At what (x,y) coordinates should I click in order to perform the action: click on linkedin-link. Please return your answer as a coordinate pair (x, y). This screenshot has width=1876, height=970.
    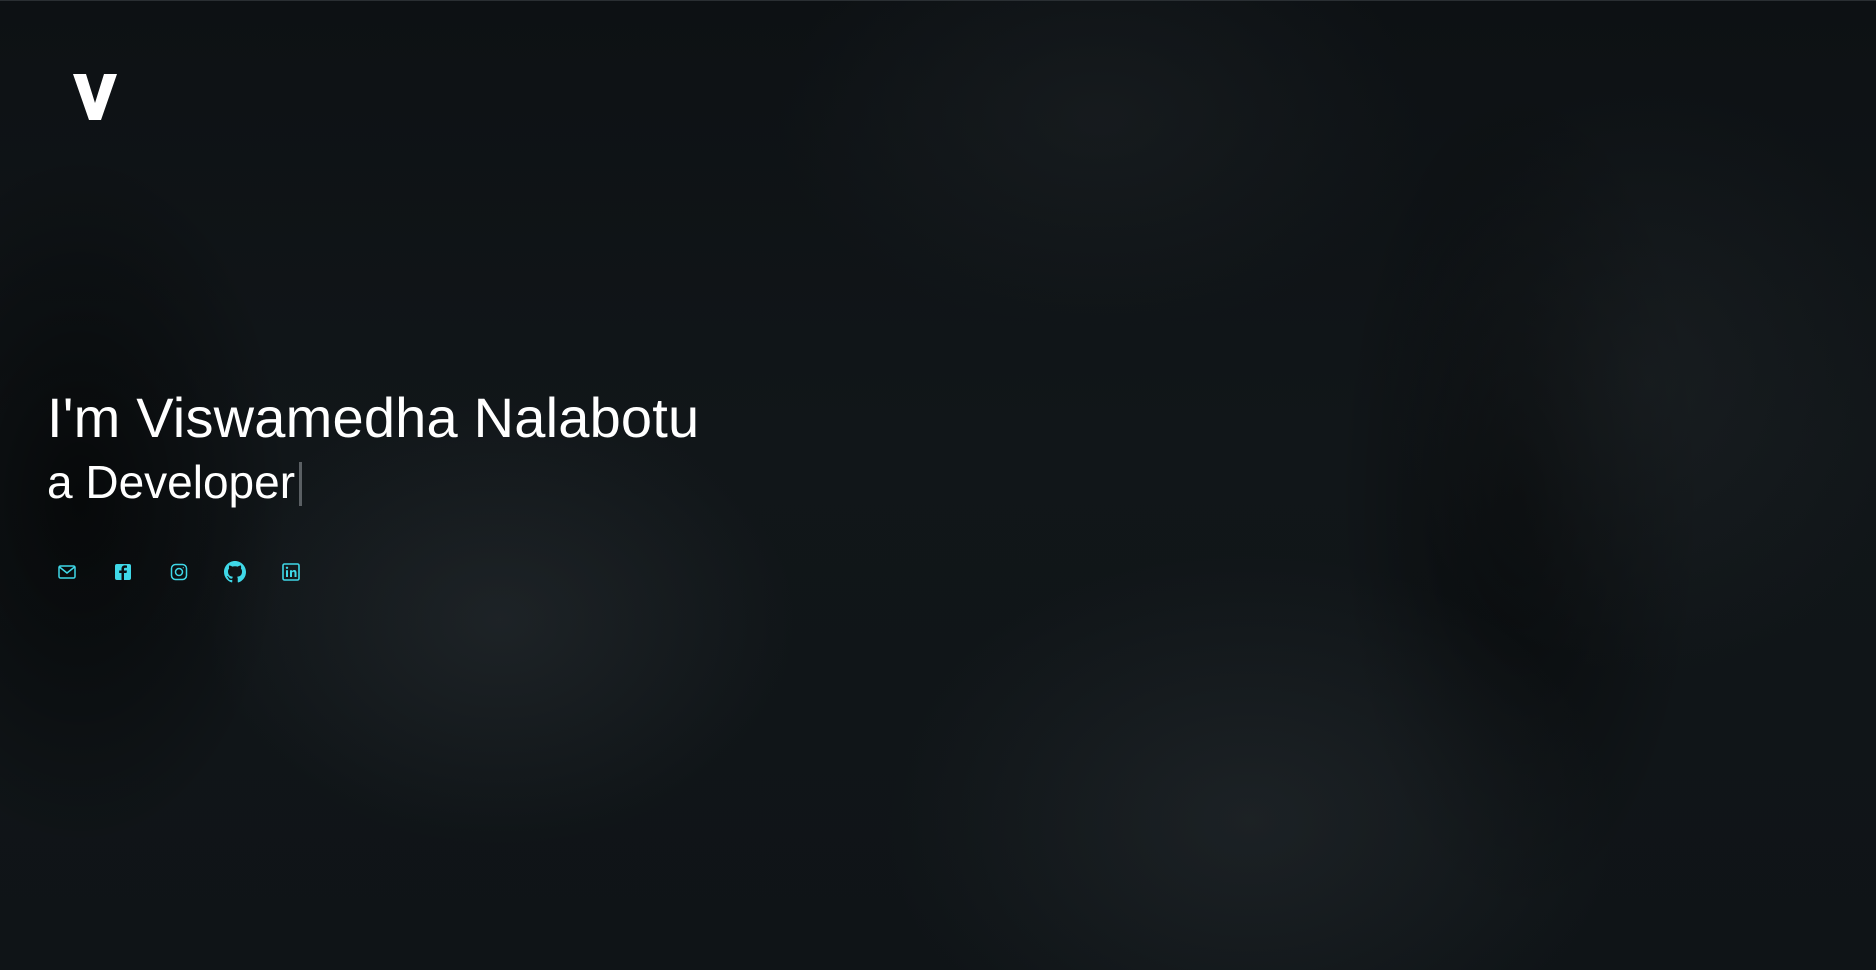
    Looking at the image, I should click on (291, 572).